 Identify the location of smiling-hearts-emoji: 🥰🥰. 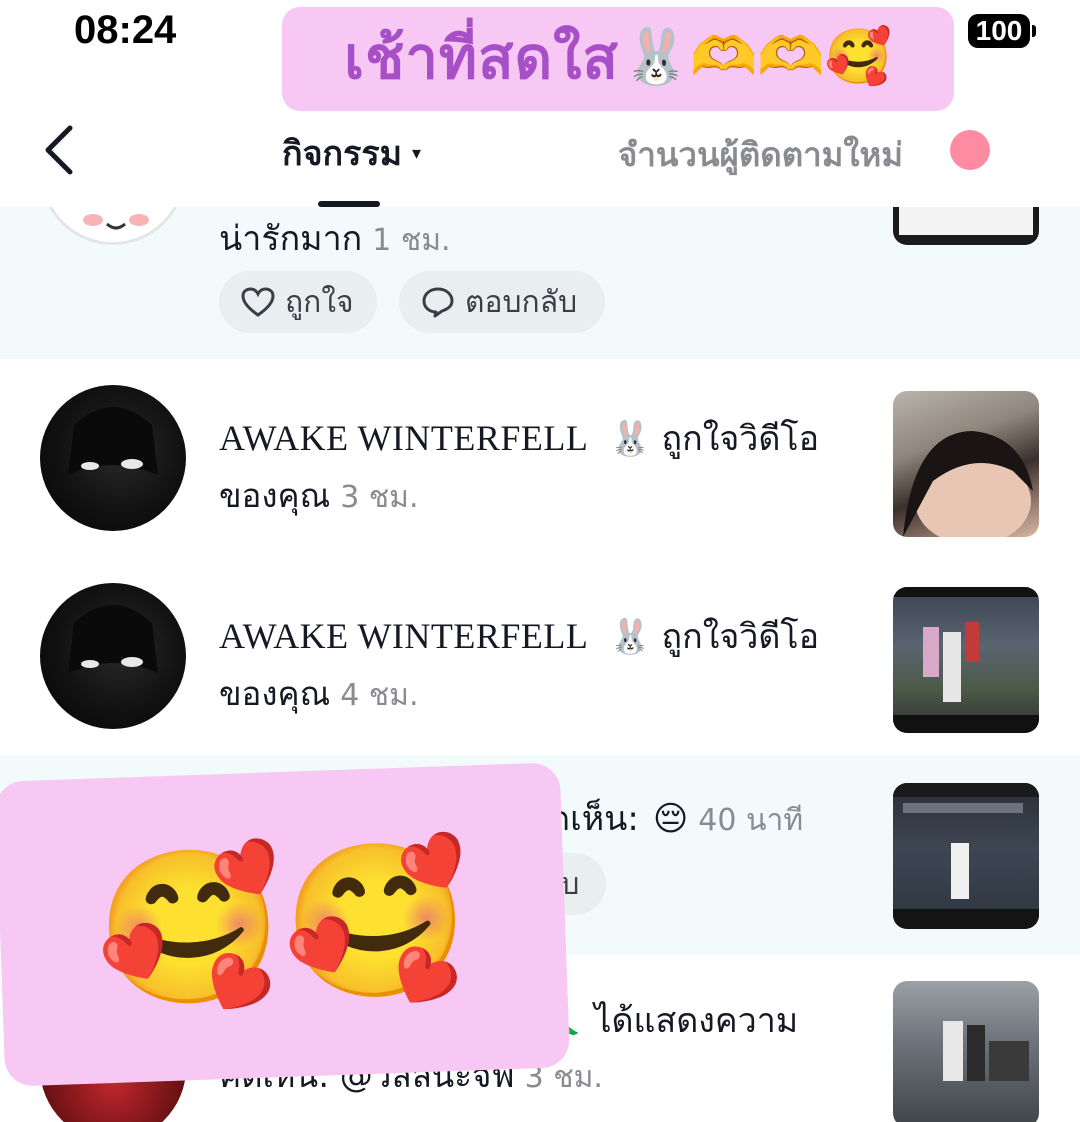
(282, 924).